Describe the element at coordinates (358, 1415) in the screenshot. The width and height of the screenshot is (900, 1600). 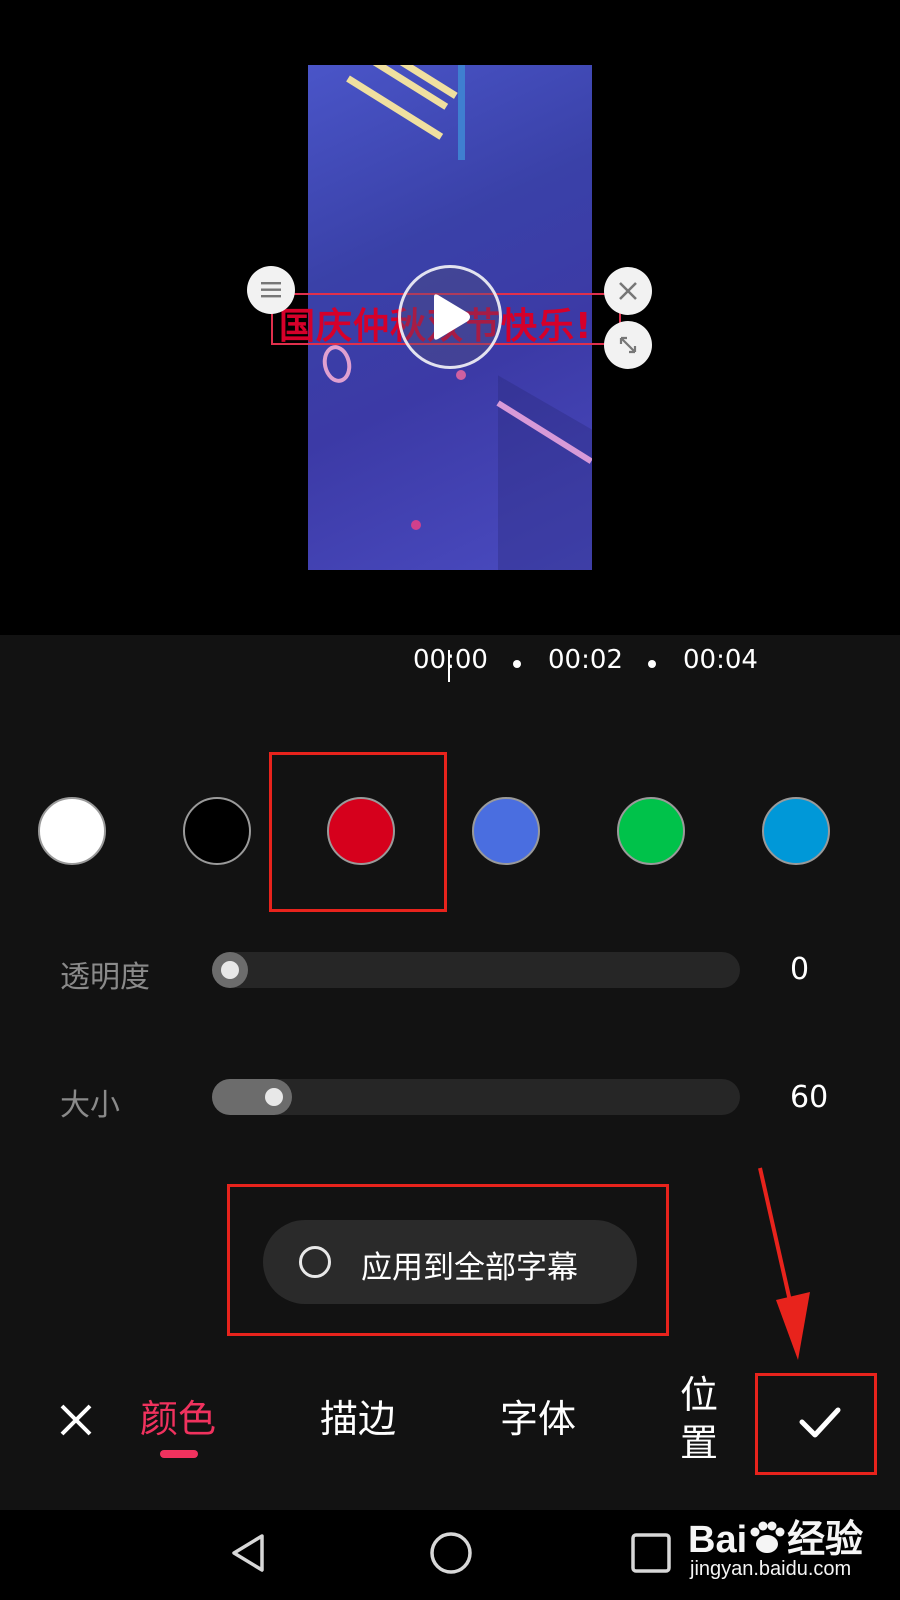
I see `tab-stroke: 描边` at that location.